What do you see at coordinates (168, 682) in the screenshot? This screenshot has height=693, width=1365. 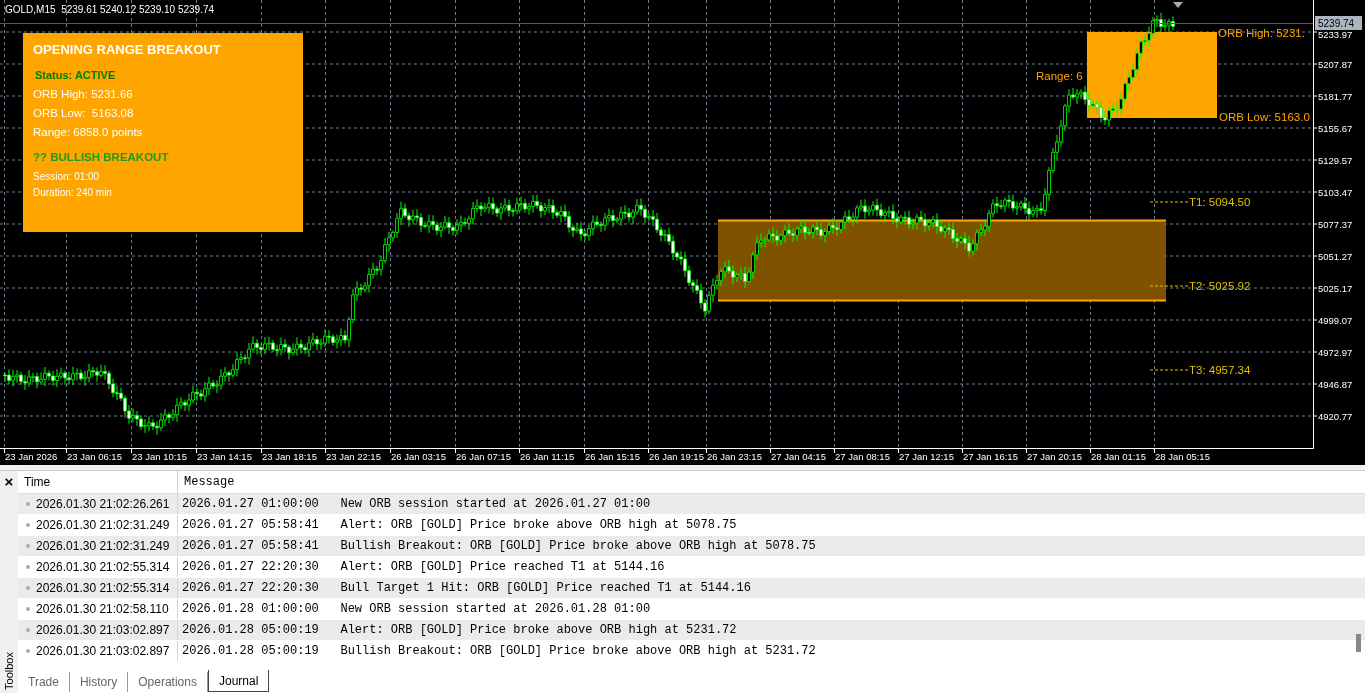 I see `toolbox-tab: Operations` at bounding box center [168, 682].